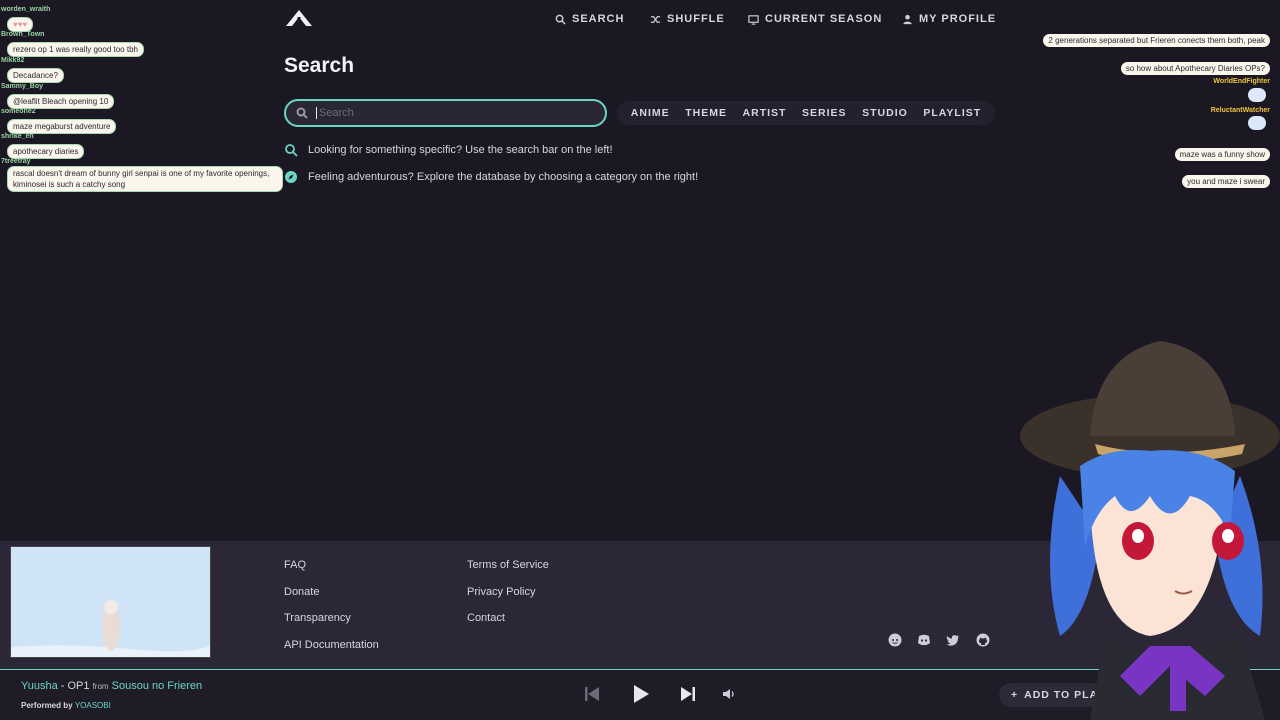 This screenshot has width=1280, height=720. What do you see at coordinates (35, 75) in the screenshot?
I see `chat-text: Decadance?` at bounding box center [35, 75].